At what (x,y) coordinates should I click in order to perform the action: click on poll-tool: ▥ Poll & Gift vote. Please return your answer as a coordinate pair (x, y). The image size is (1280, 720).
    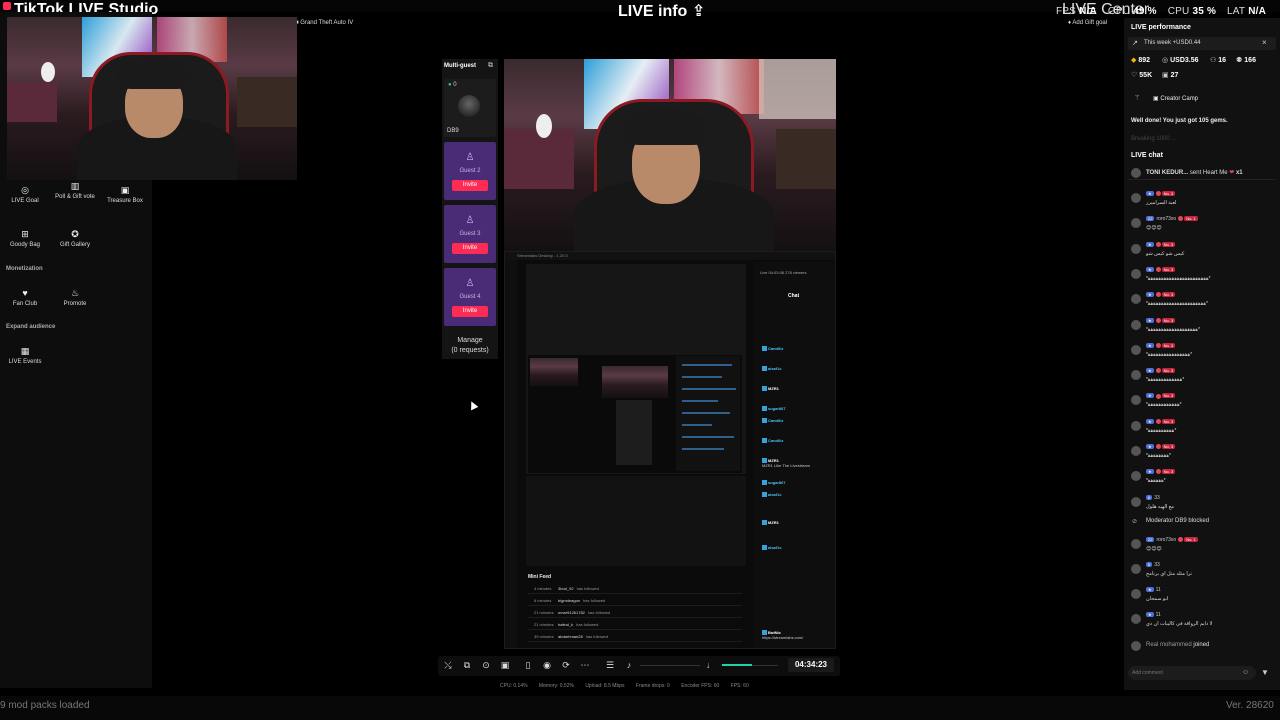
    Looking at the image, I should click on (75, 191).